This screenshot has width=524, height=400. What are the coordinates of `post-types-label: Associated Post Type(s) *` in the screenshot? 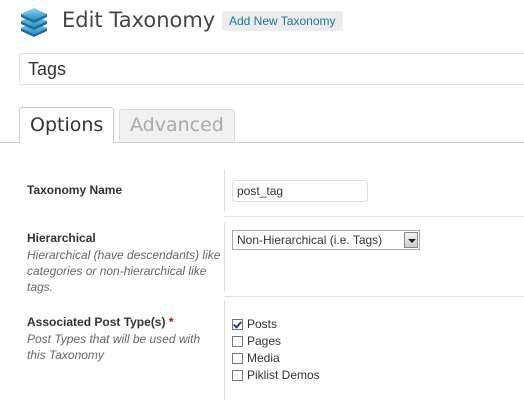 It's located at (100, 322).